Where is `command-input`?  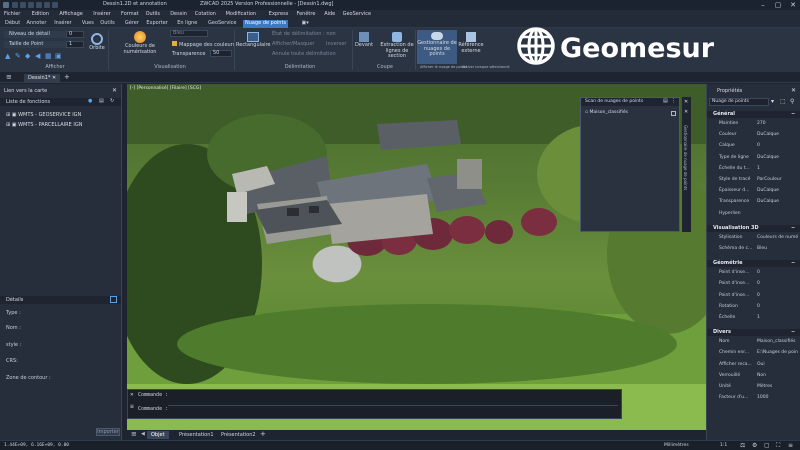
command-input is located at coordinates (393, 409).